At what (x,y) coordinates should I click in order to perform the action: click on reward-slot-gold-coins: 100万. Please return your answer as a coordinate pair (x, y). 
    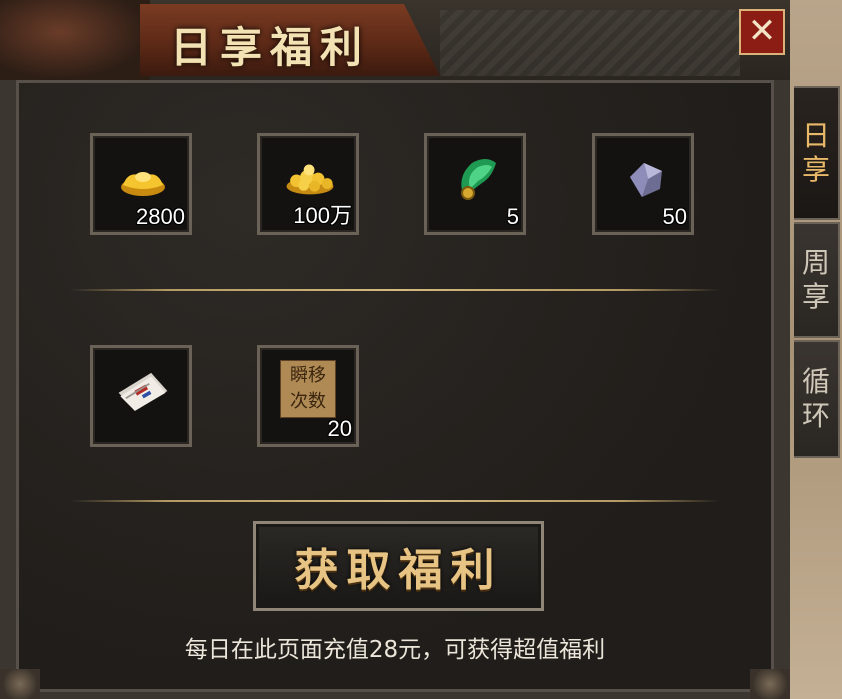
    Looking at the image, I should click on (308, 184).